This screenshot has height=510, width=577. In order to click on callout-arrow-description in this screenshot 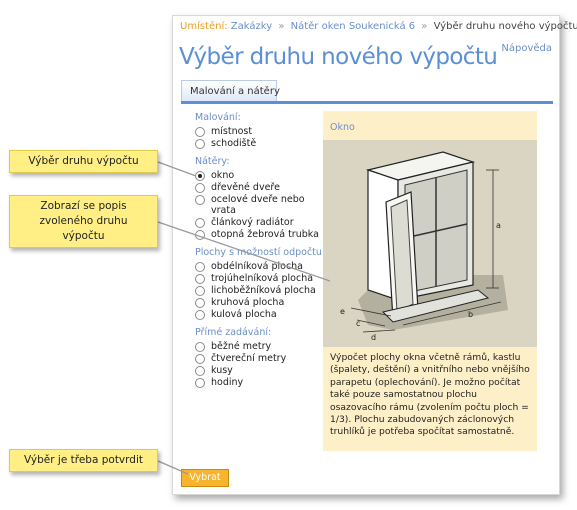, I will do `click(244, 251)`.